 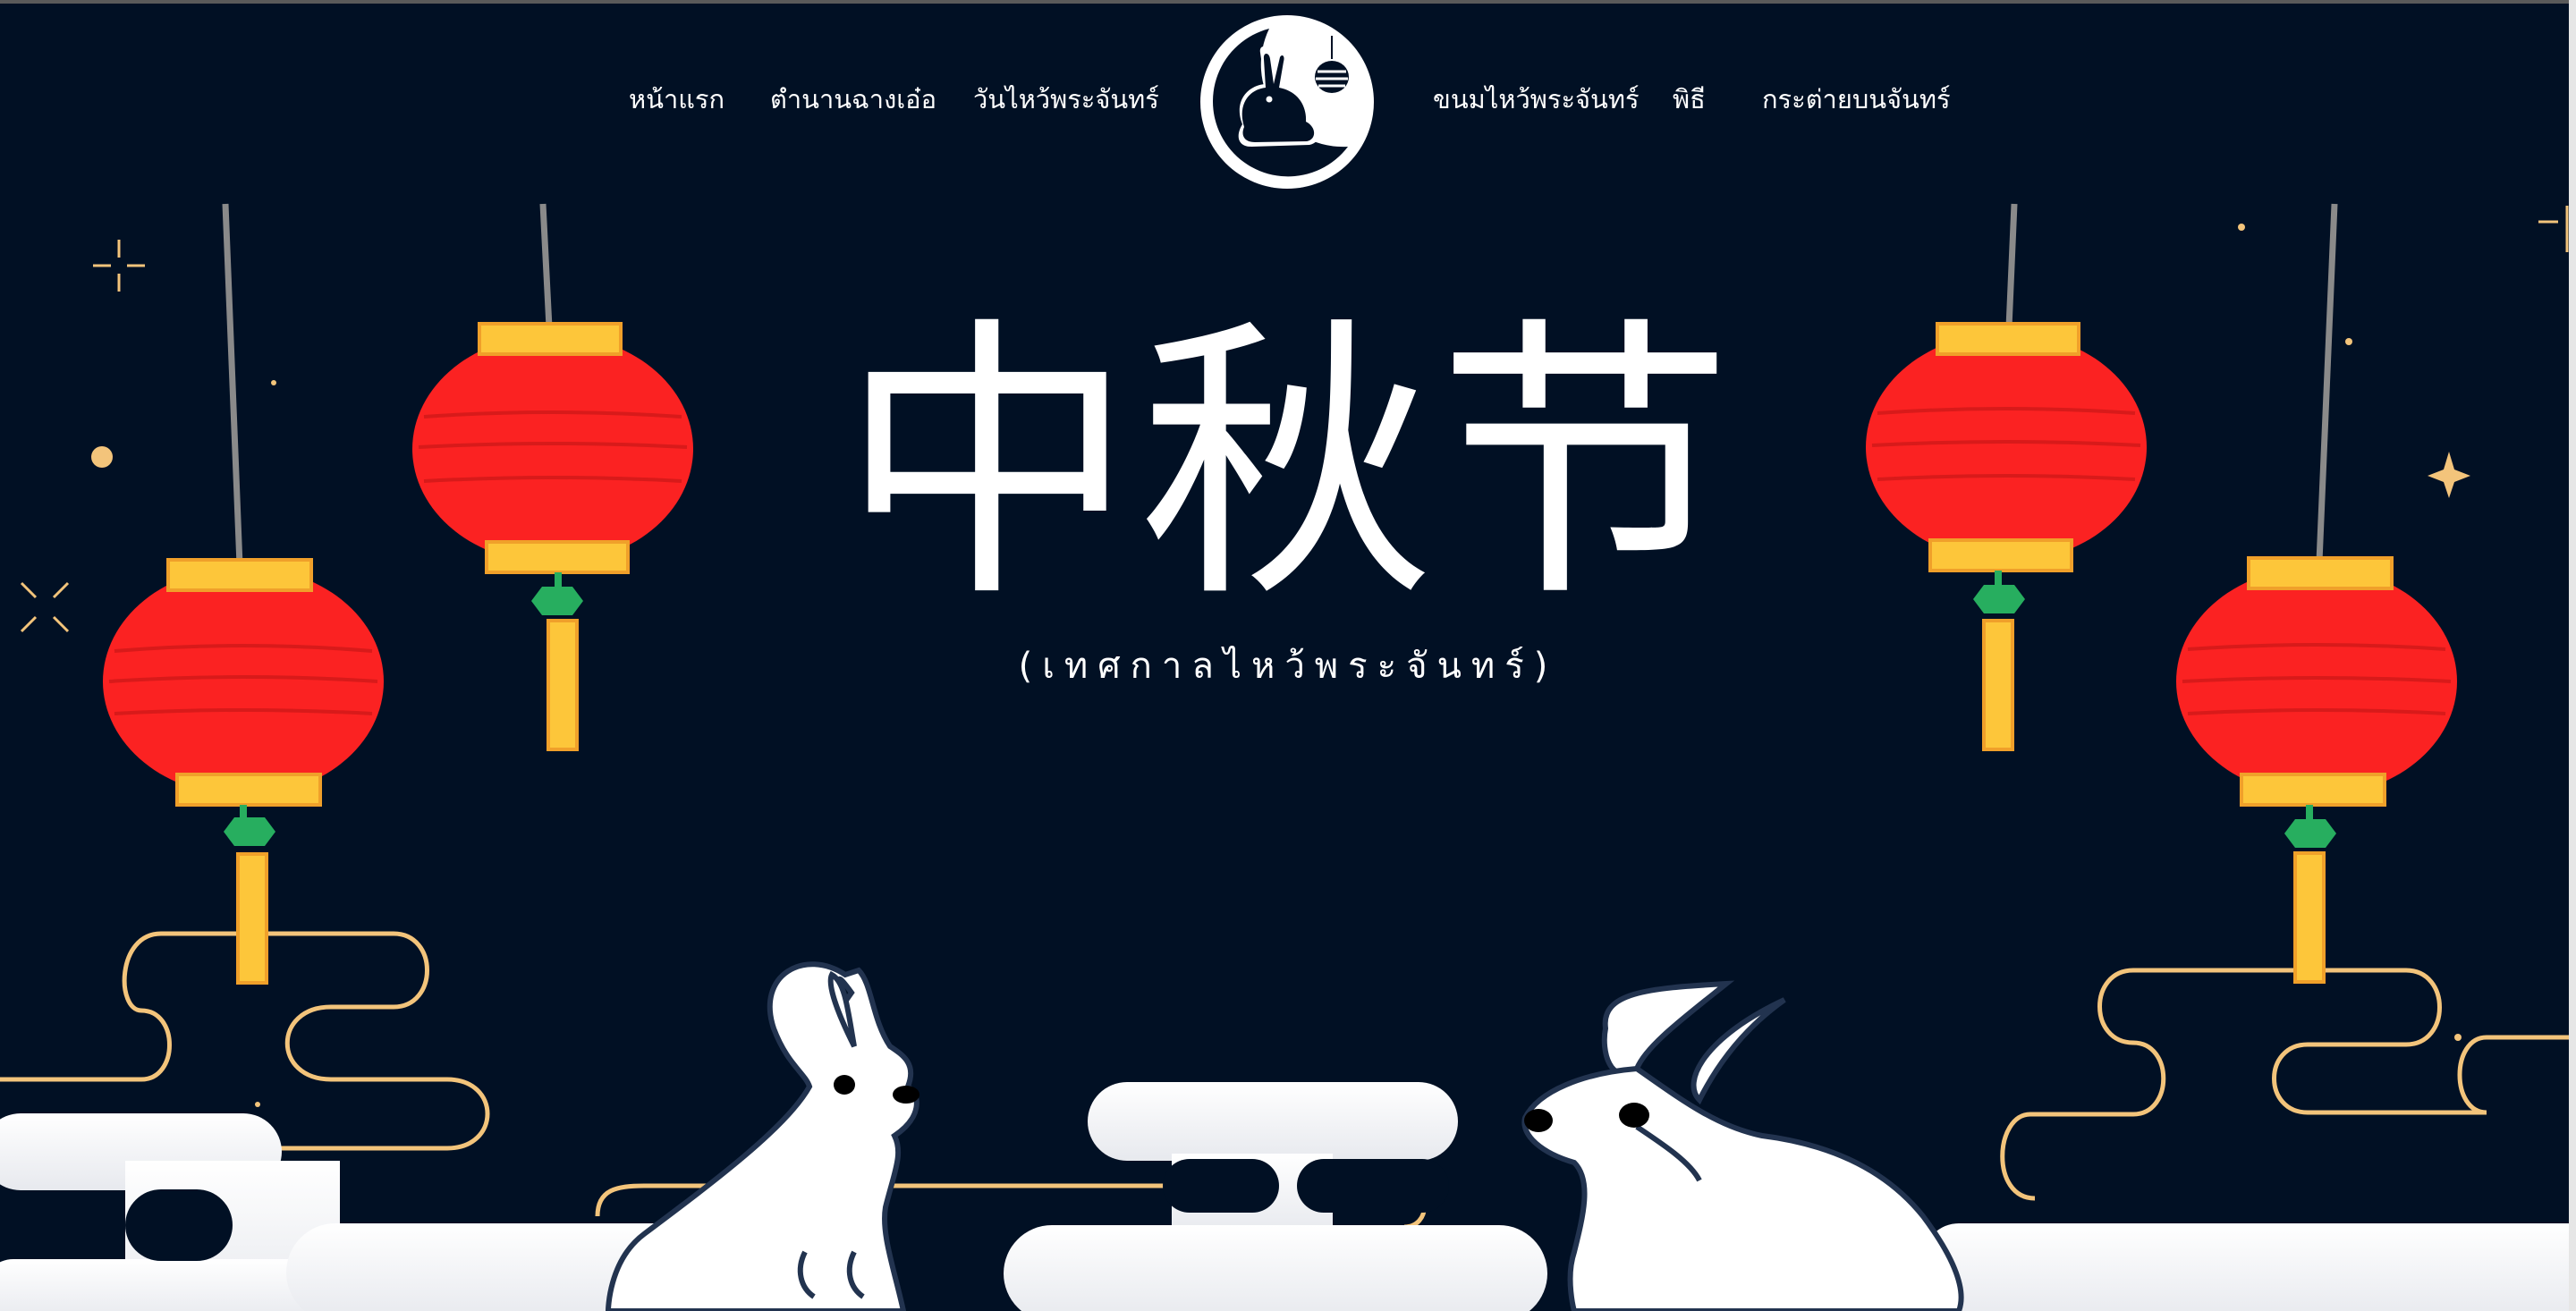 What do you see at coordinates (1689, 99) in the screenshot?
I see `nav-ceremony: พิธี` at bounding box center [1689, 99].